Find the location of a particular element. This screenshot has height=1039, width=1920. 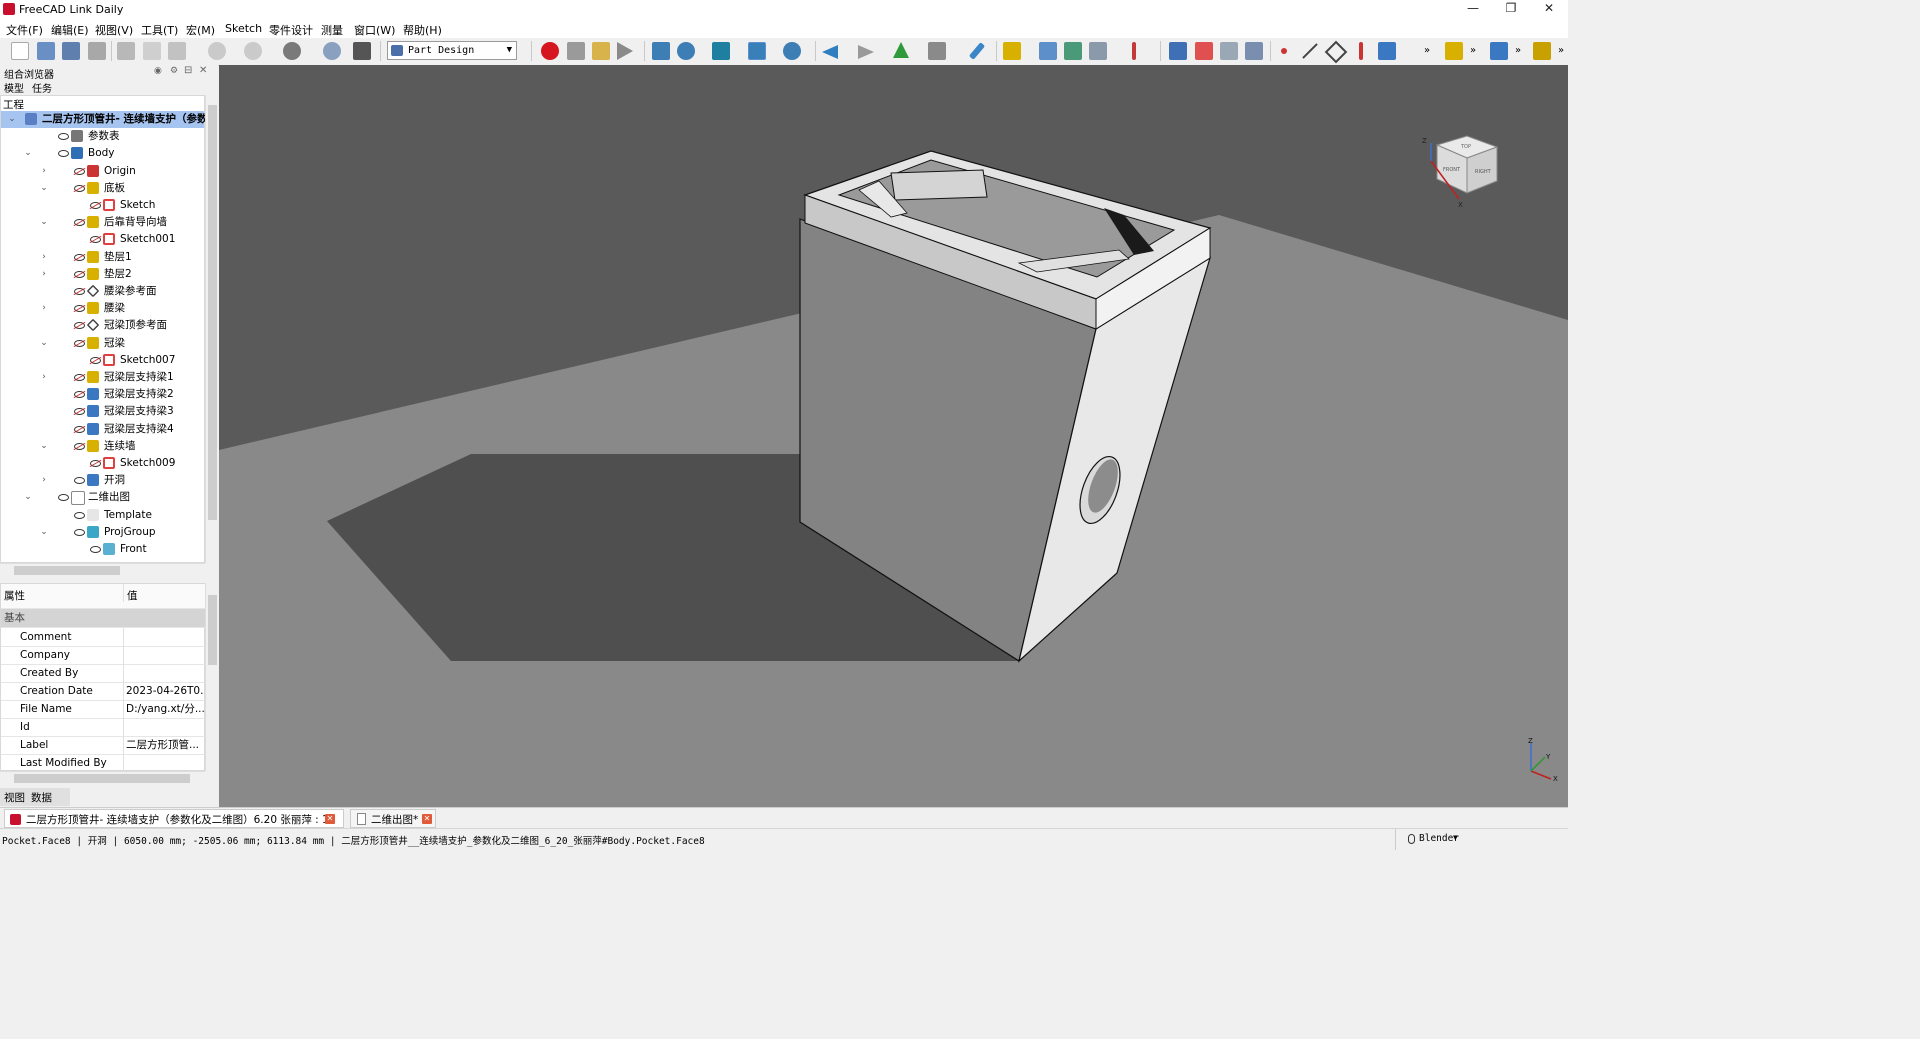

menu-window: 窗口(W) is located at coordinates (374, 30).